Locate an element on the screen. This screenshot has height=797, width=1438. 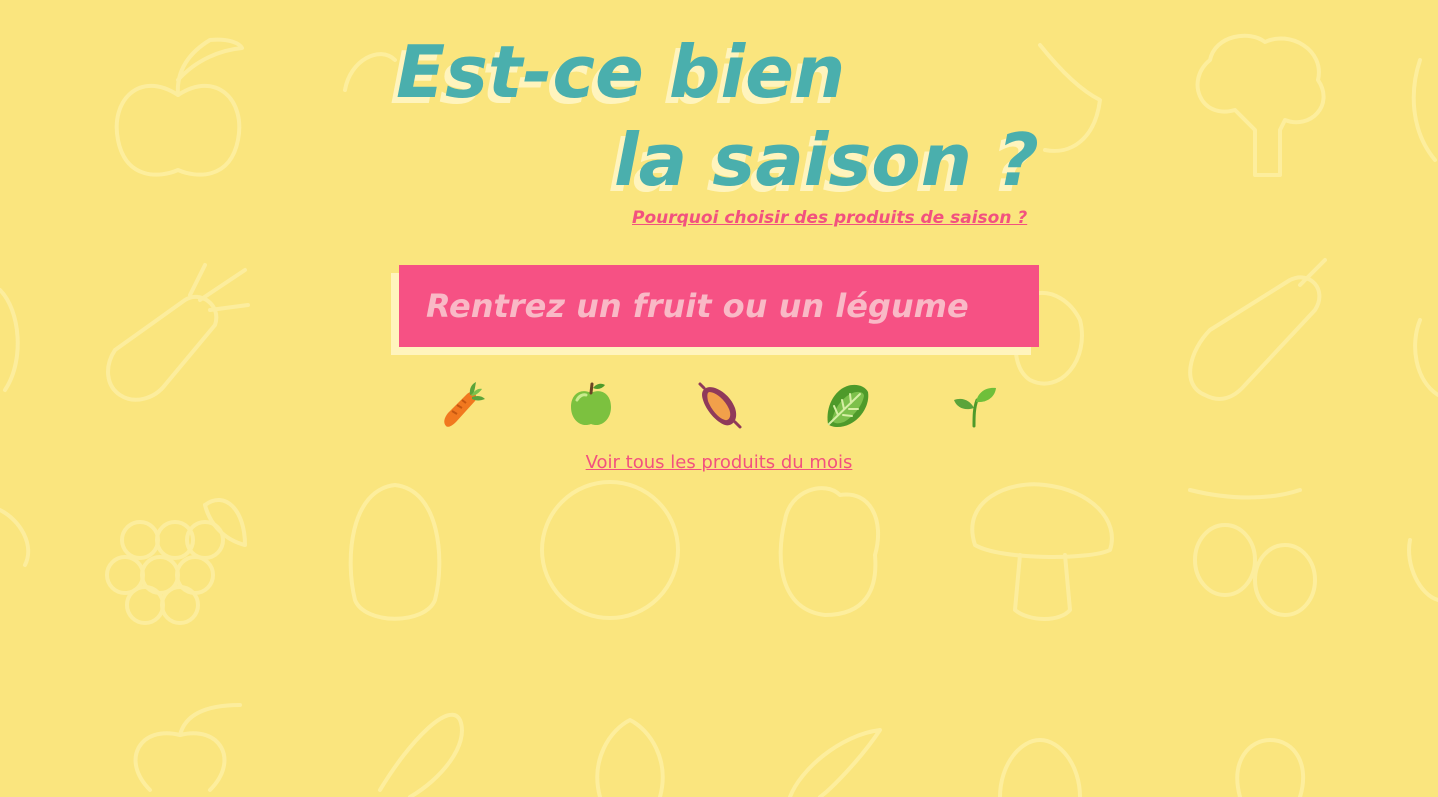
sweet-potato-icon is located at coordinates (719, 405).